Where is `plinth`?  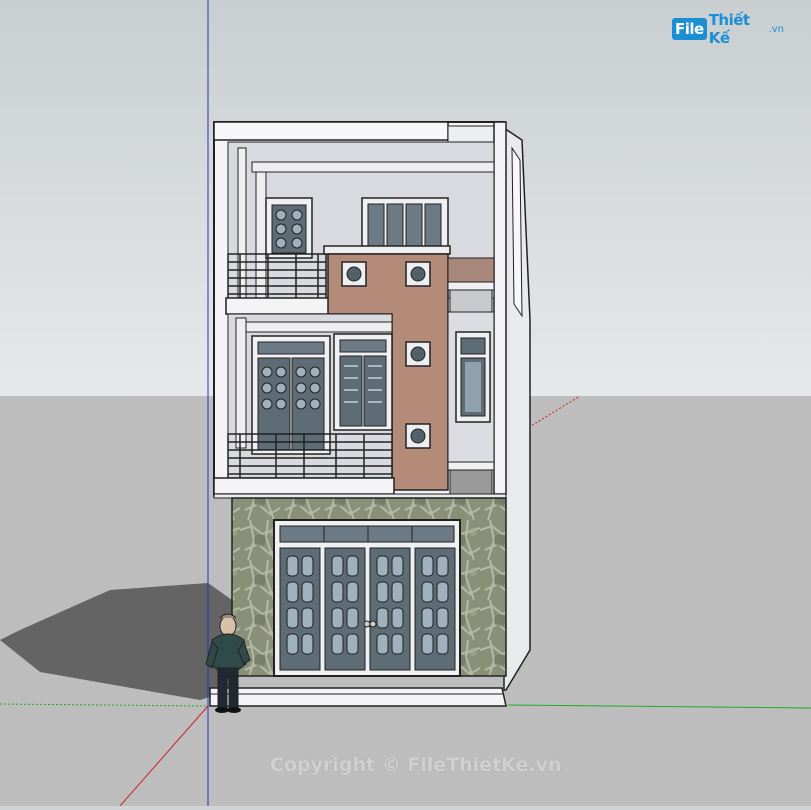
plinth is located at coordinates (358, 697).